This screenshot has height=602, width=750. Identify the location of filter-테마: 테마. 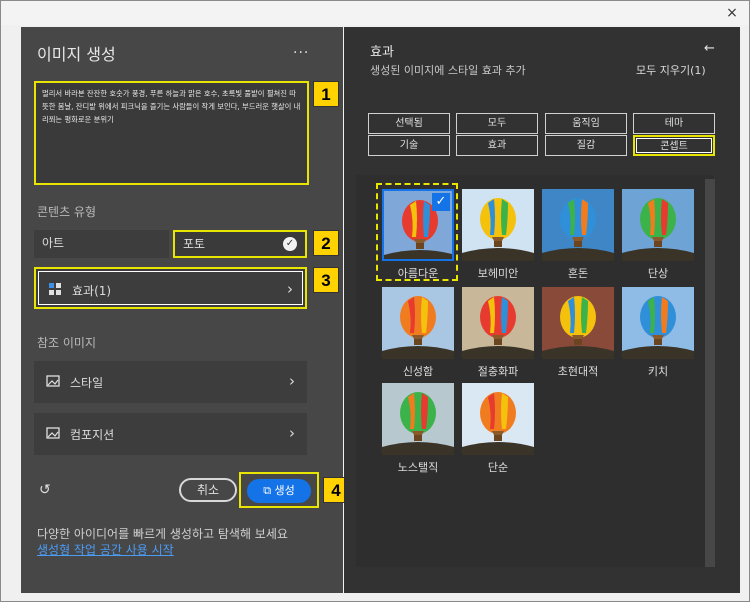
(674, 123).